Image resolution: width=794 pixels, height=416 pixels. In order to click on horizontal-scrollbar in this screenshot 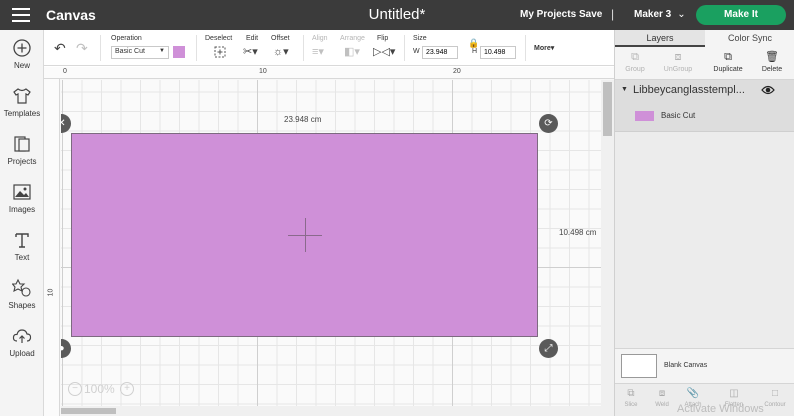, I will do `click(331, 411)`.